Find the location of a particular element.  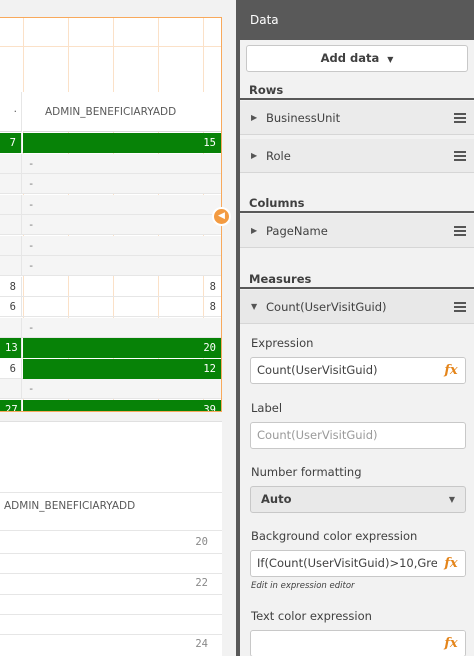

expression-label: Expression is located at coordinates (282, 343).